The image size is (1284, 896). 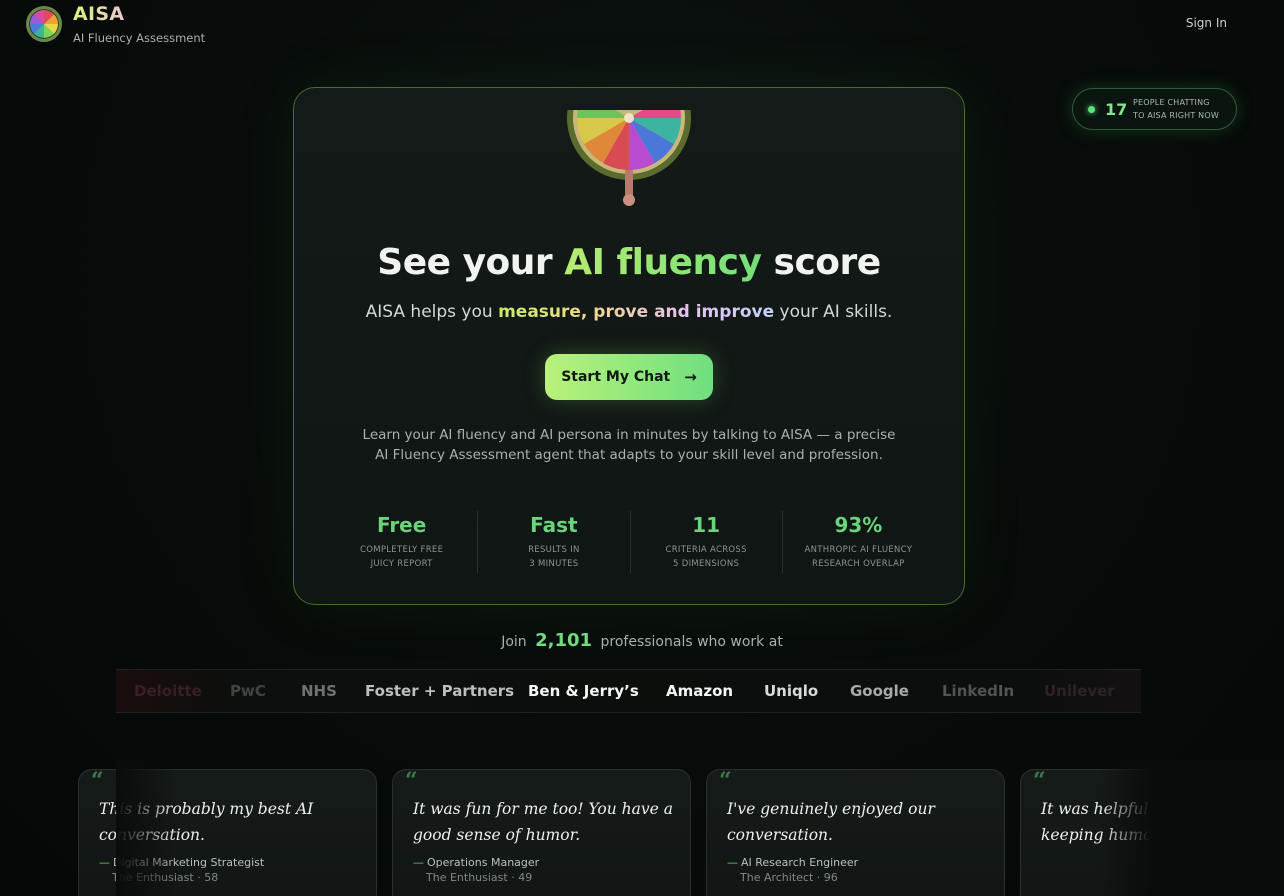 What do you see at coordinates (1206, 23) in the screenshot?
I see `sign-in-link: Sign In` at bounding box center [1206, 23].